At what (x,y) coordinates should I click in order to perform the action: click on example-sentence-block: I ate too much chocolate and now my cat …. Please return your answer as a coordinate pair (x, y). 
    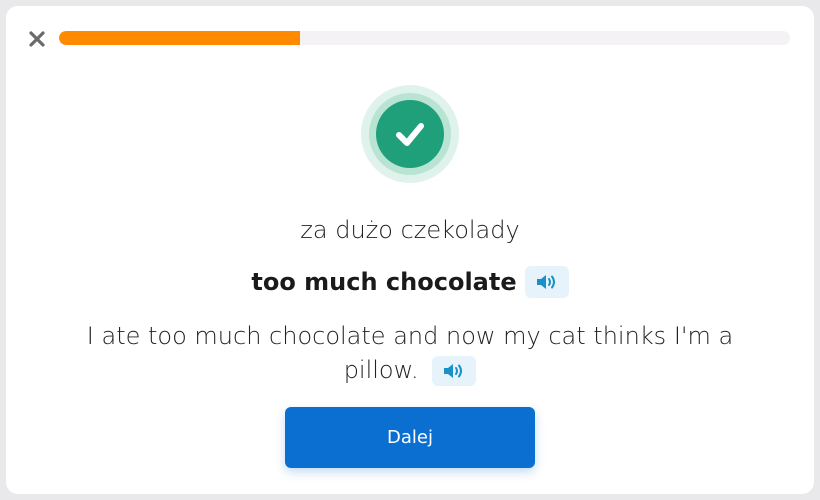
    Looking at the image, I should click on (410, 353).